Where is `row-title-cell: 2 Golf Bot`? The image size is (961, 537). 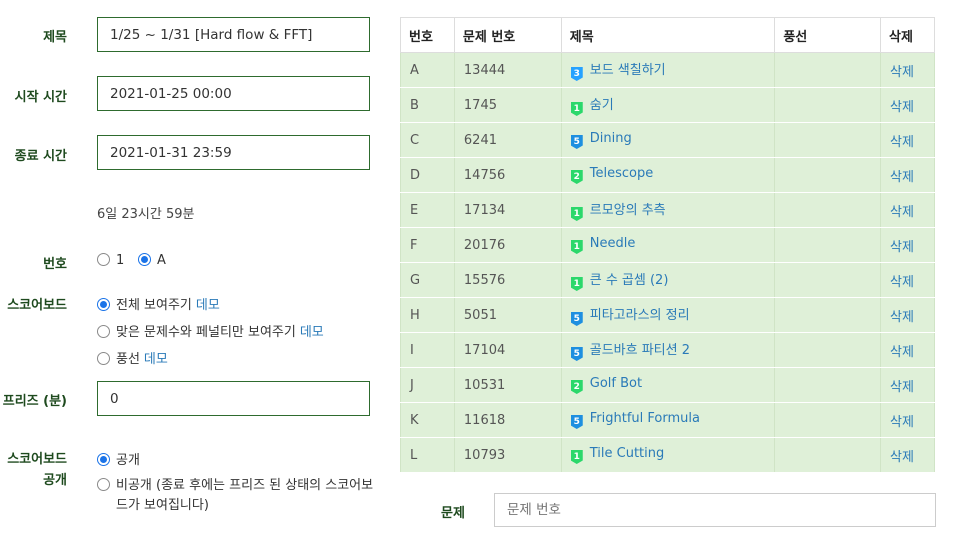
row-title-cell: 2 Golf Bot is located at coordinates (668, 385).